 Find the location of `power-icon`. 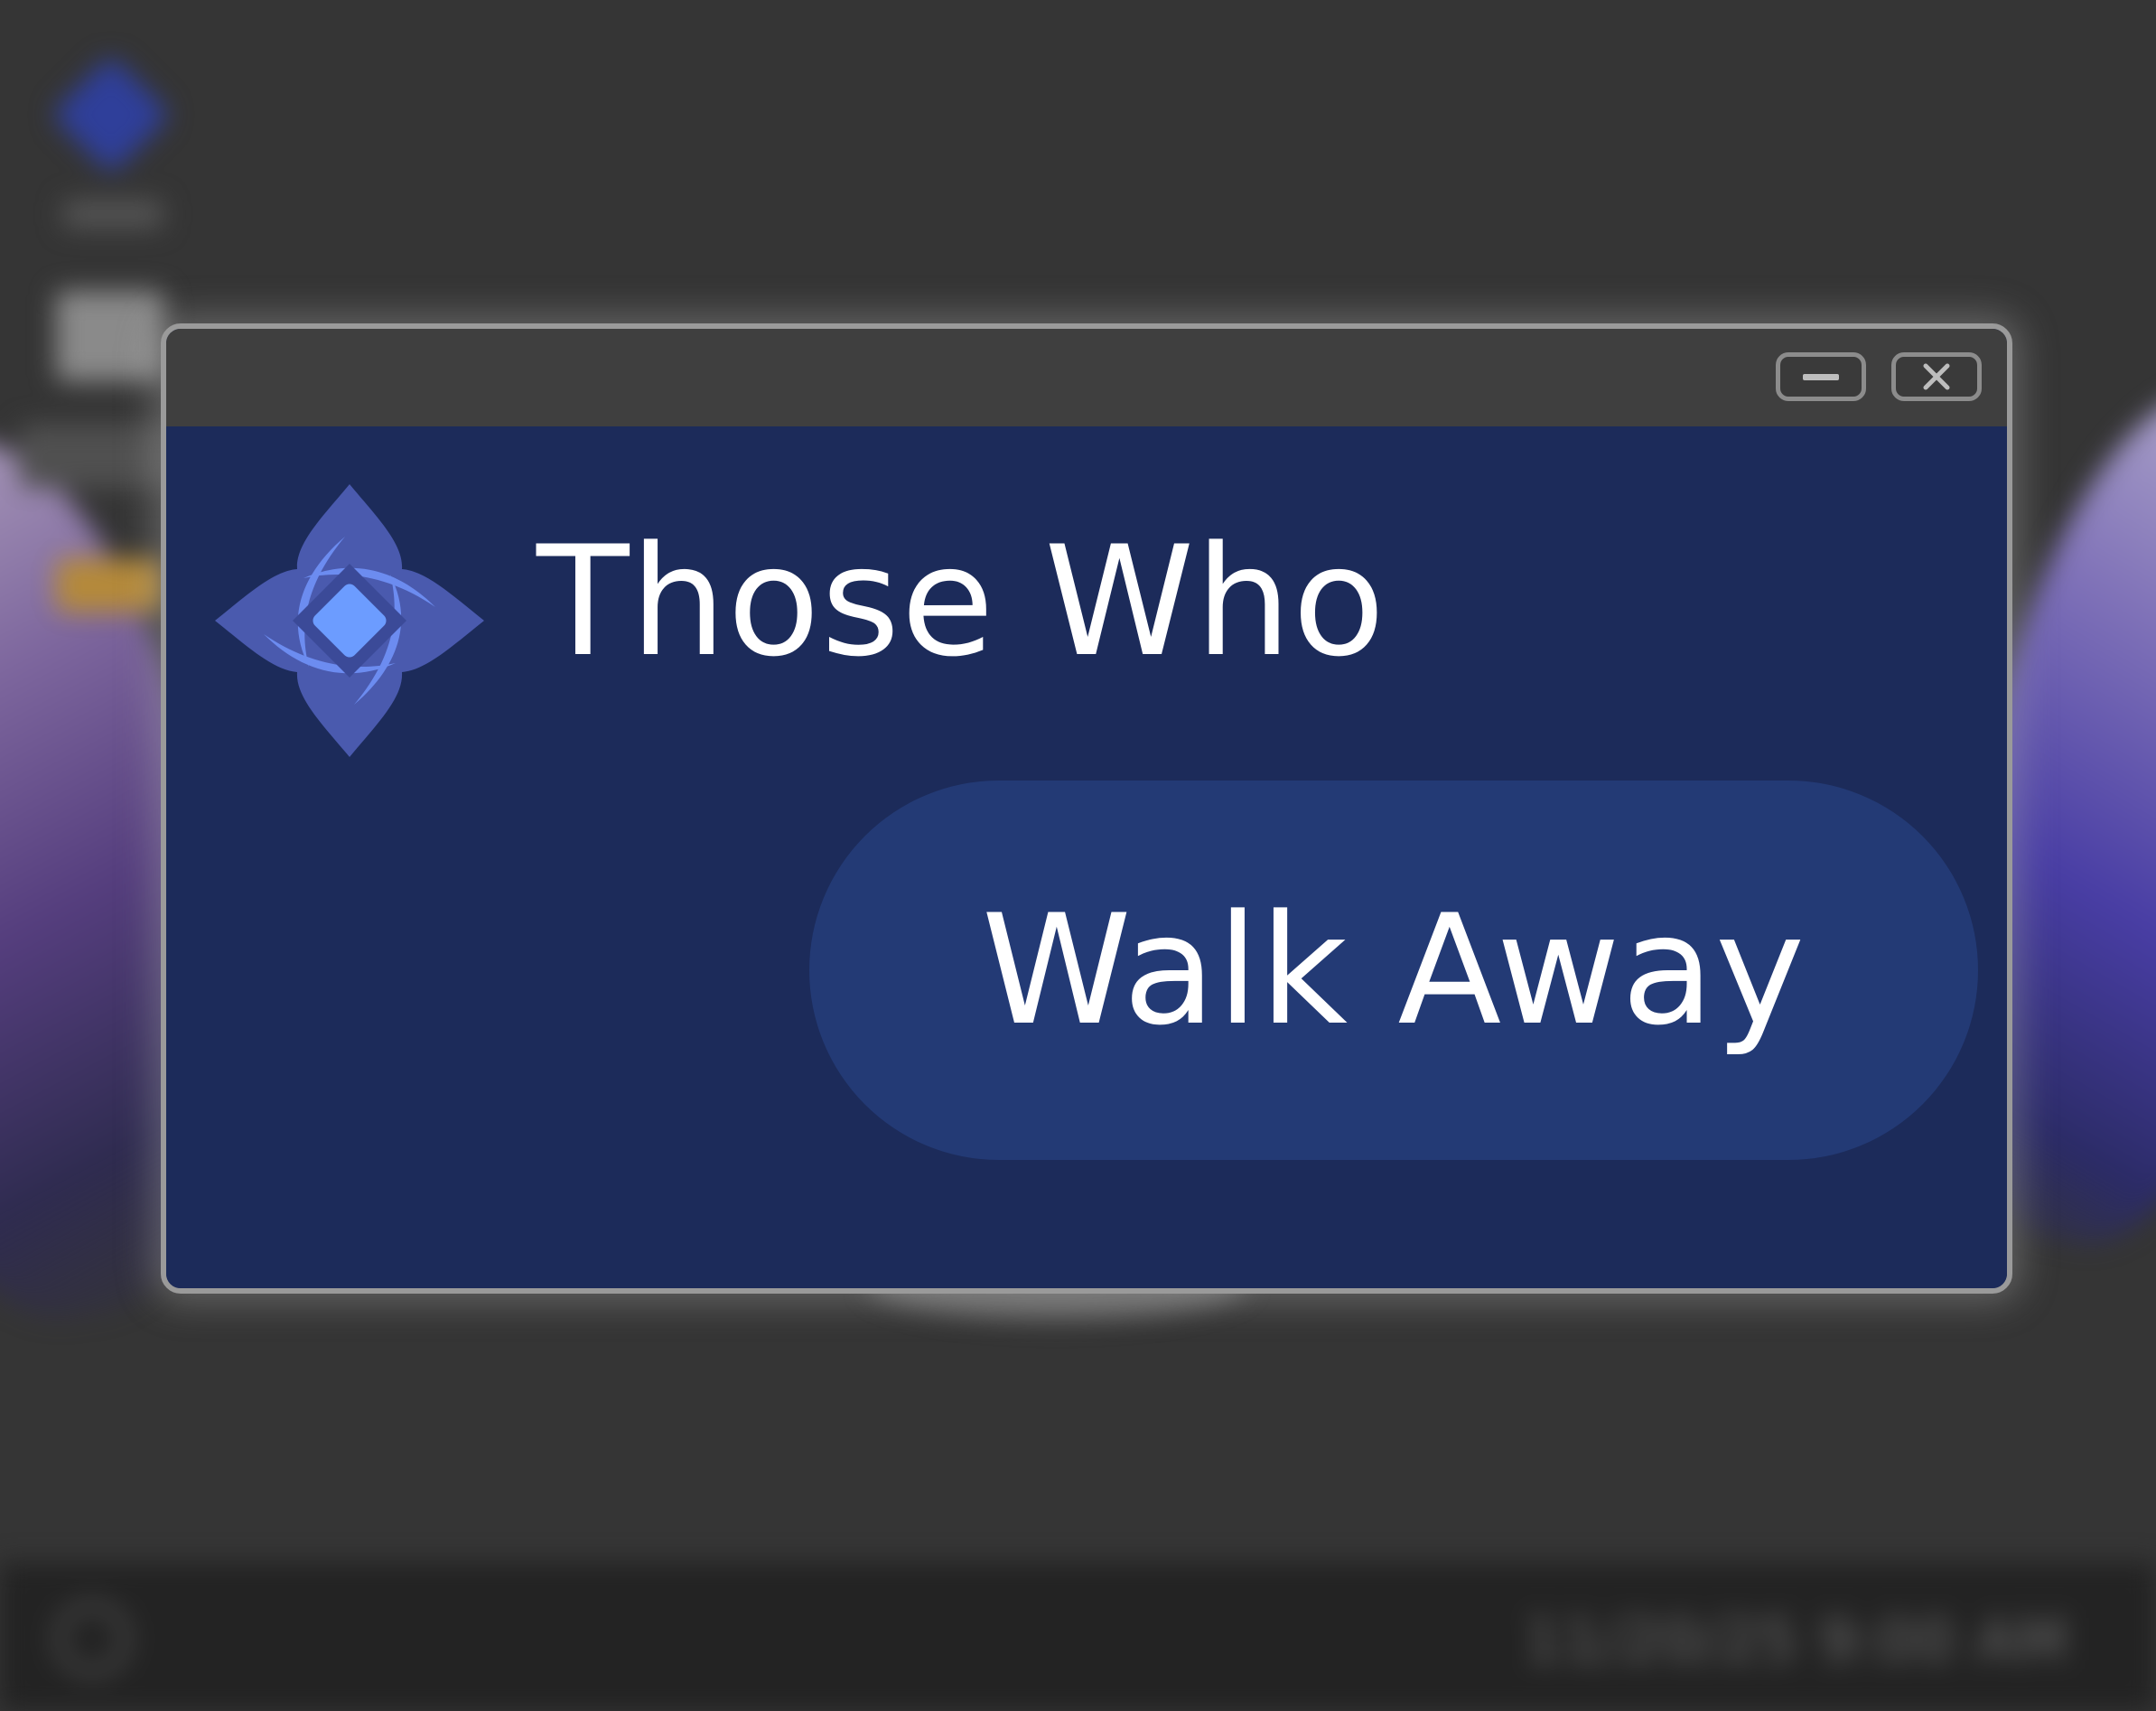

power-icon is located at coordinates (92, 1639).